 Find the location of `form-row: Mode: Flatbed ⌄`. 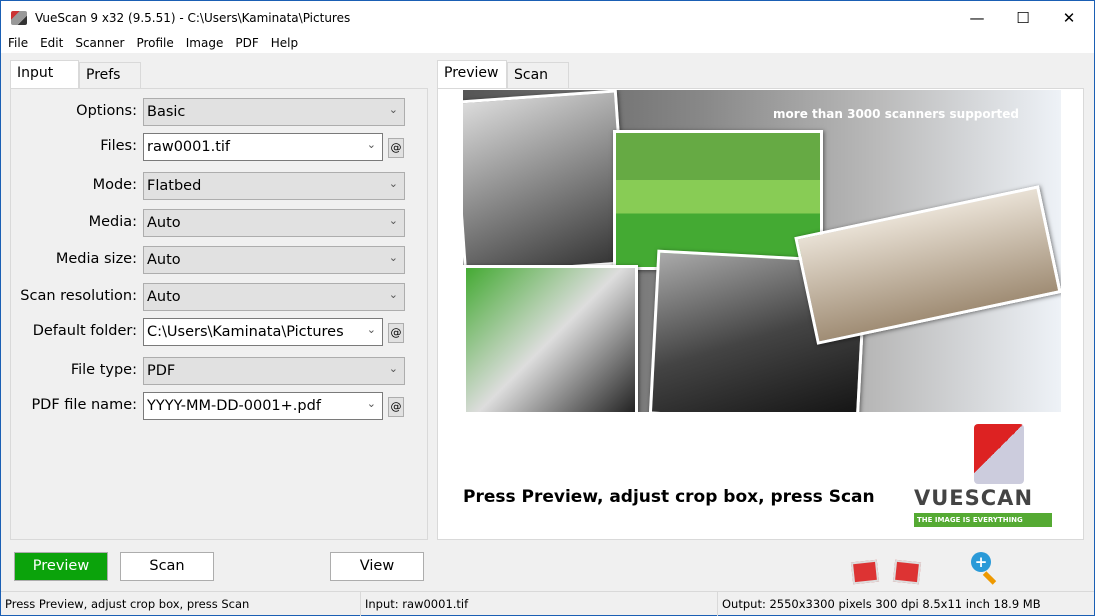

form-row: Mode: Flatbed ⌄ is located at coordinates (219, 186).